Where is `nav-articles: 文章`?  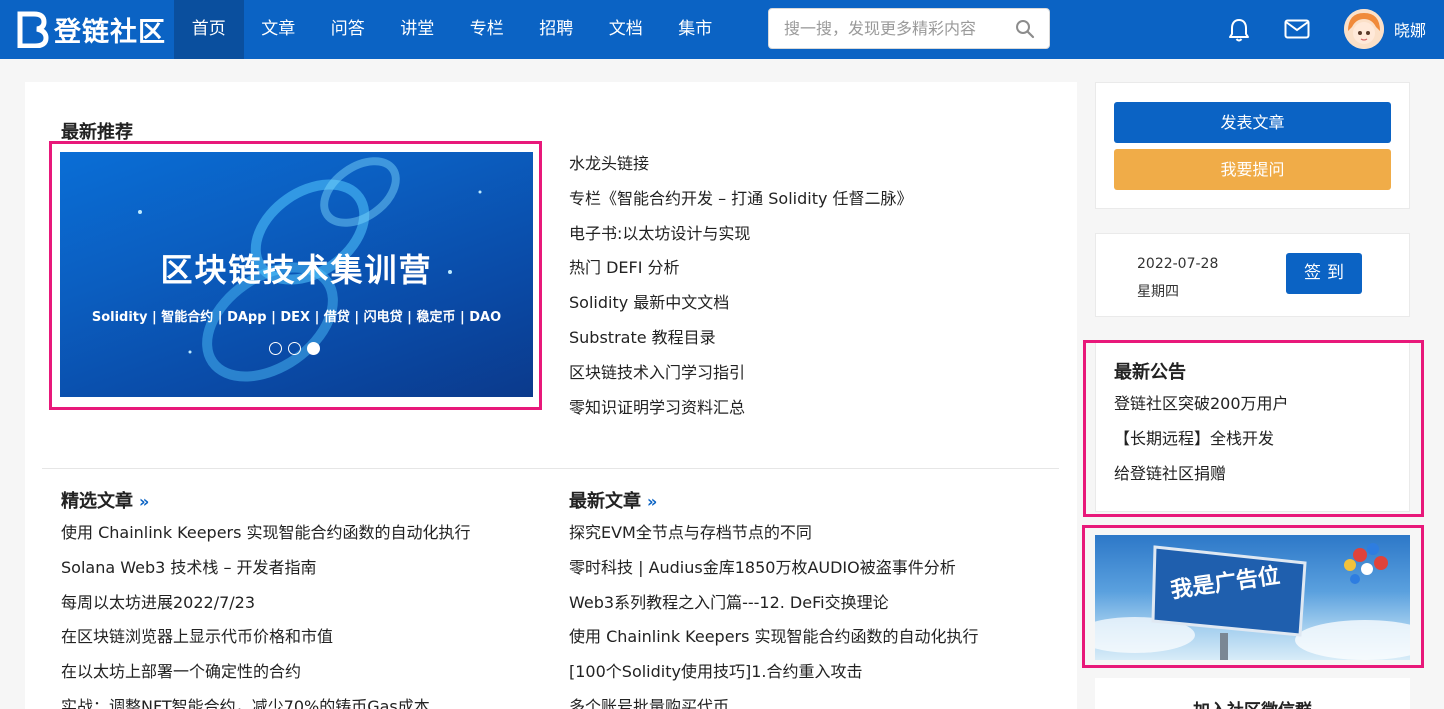
nav-articles: 文章 is located at coordinates (279, 29).